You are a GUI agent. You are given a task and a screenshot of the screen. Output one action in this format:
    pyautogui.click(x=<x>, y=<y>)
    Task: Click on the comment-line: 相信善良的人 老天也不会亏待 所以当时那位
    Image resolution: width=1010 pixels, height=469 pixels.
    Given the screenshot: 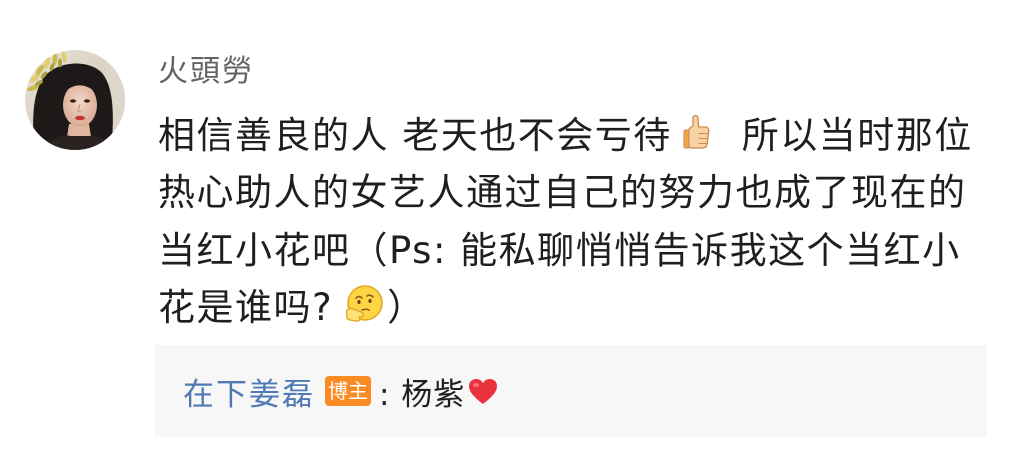 What is the action you would take?
    pyautogui.click(x=578, y=132)
    